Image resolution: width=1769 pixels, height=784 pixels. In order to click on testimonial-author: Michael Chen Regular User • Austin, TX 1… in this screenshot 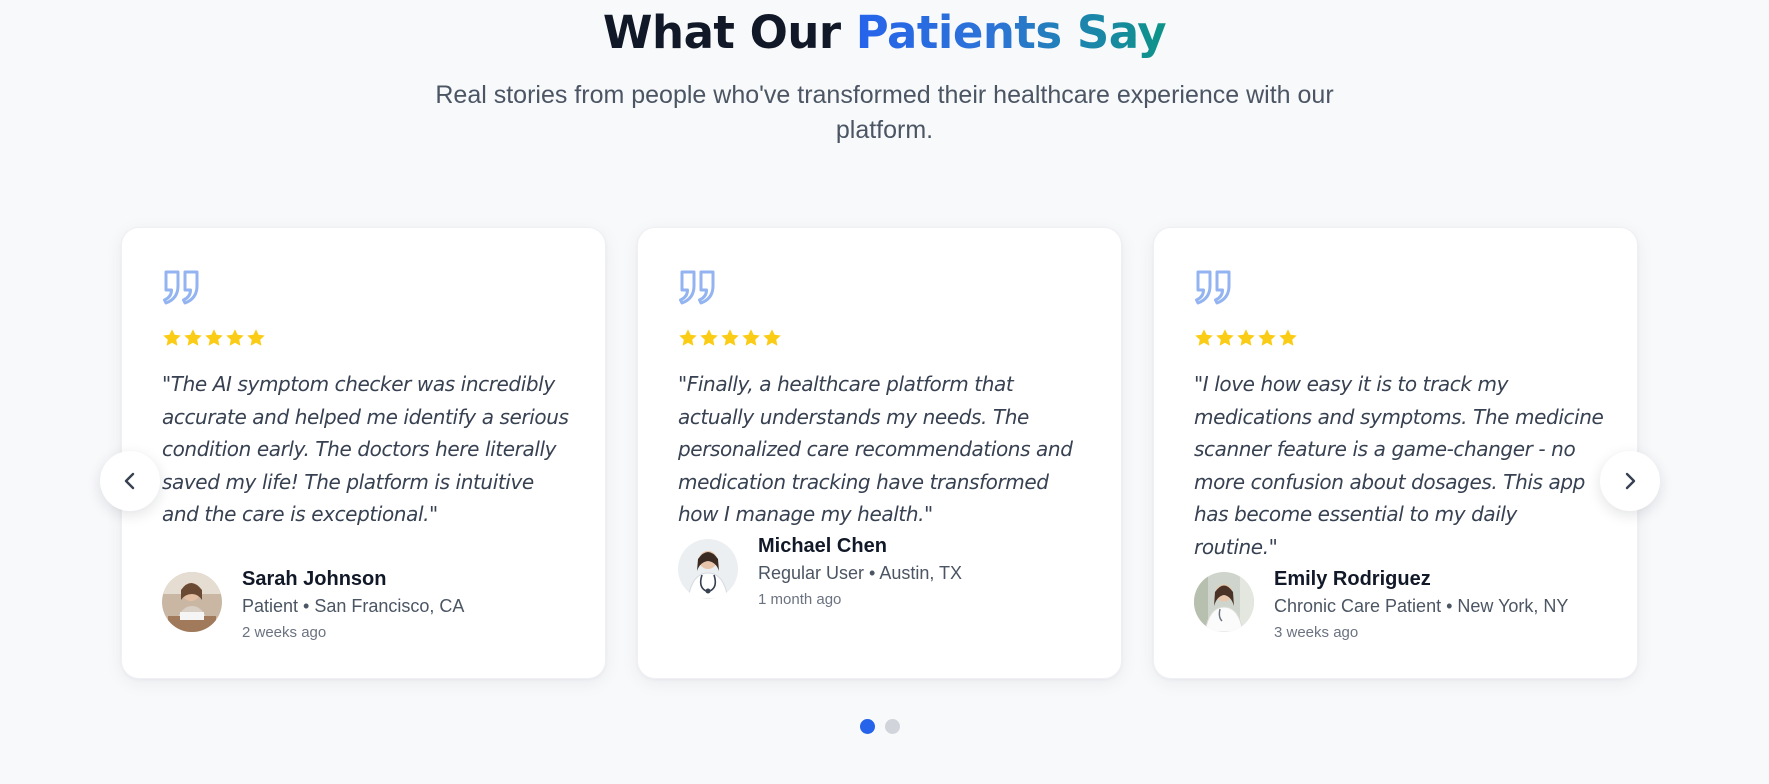, I will do `click(820, 571)`.